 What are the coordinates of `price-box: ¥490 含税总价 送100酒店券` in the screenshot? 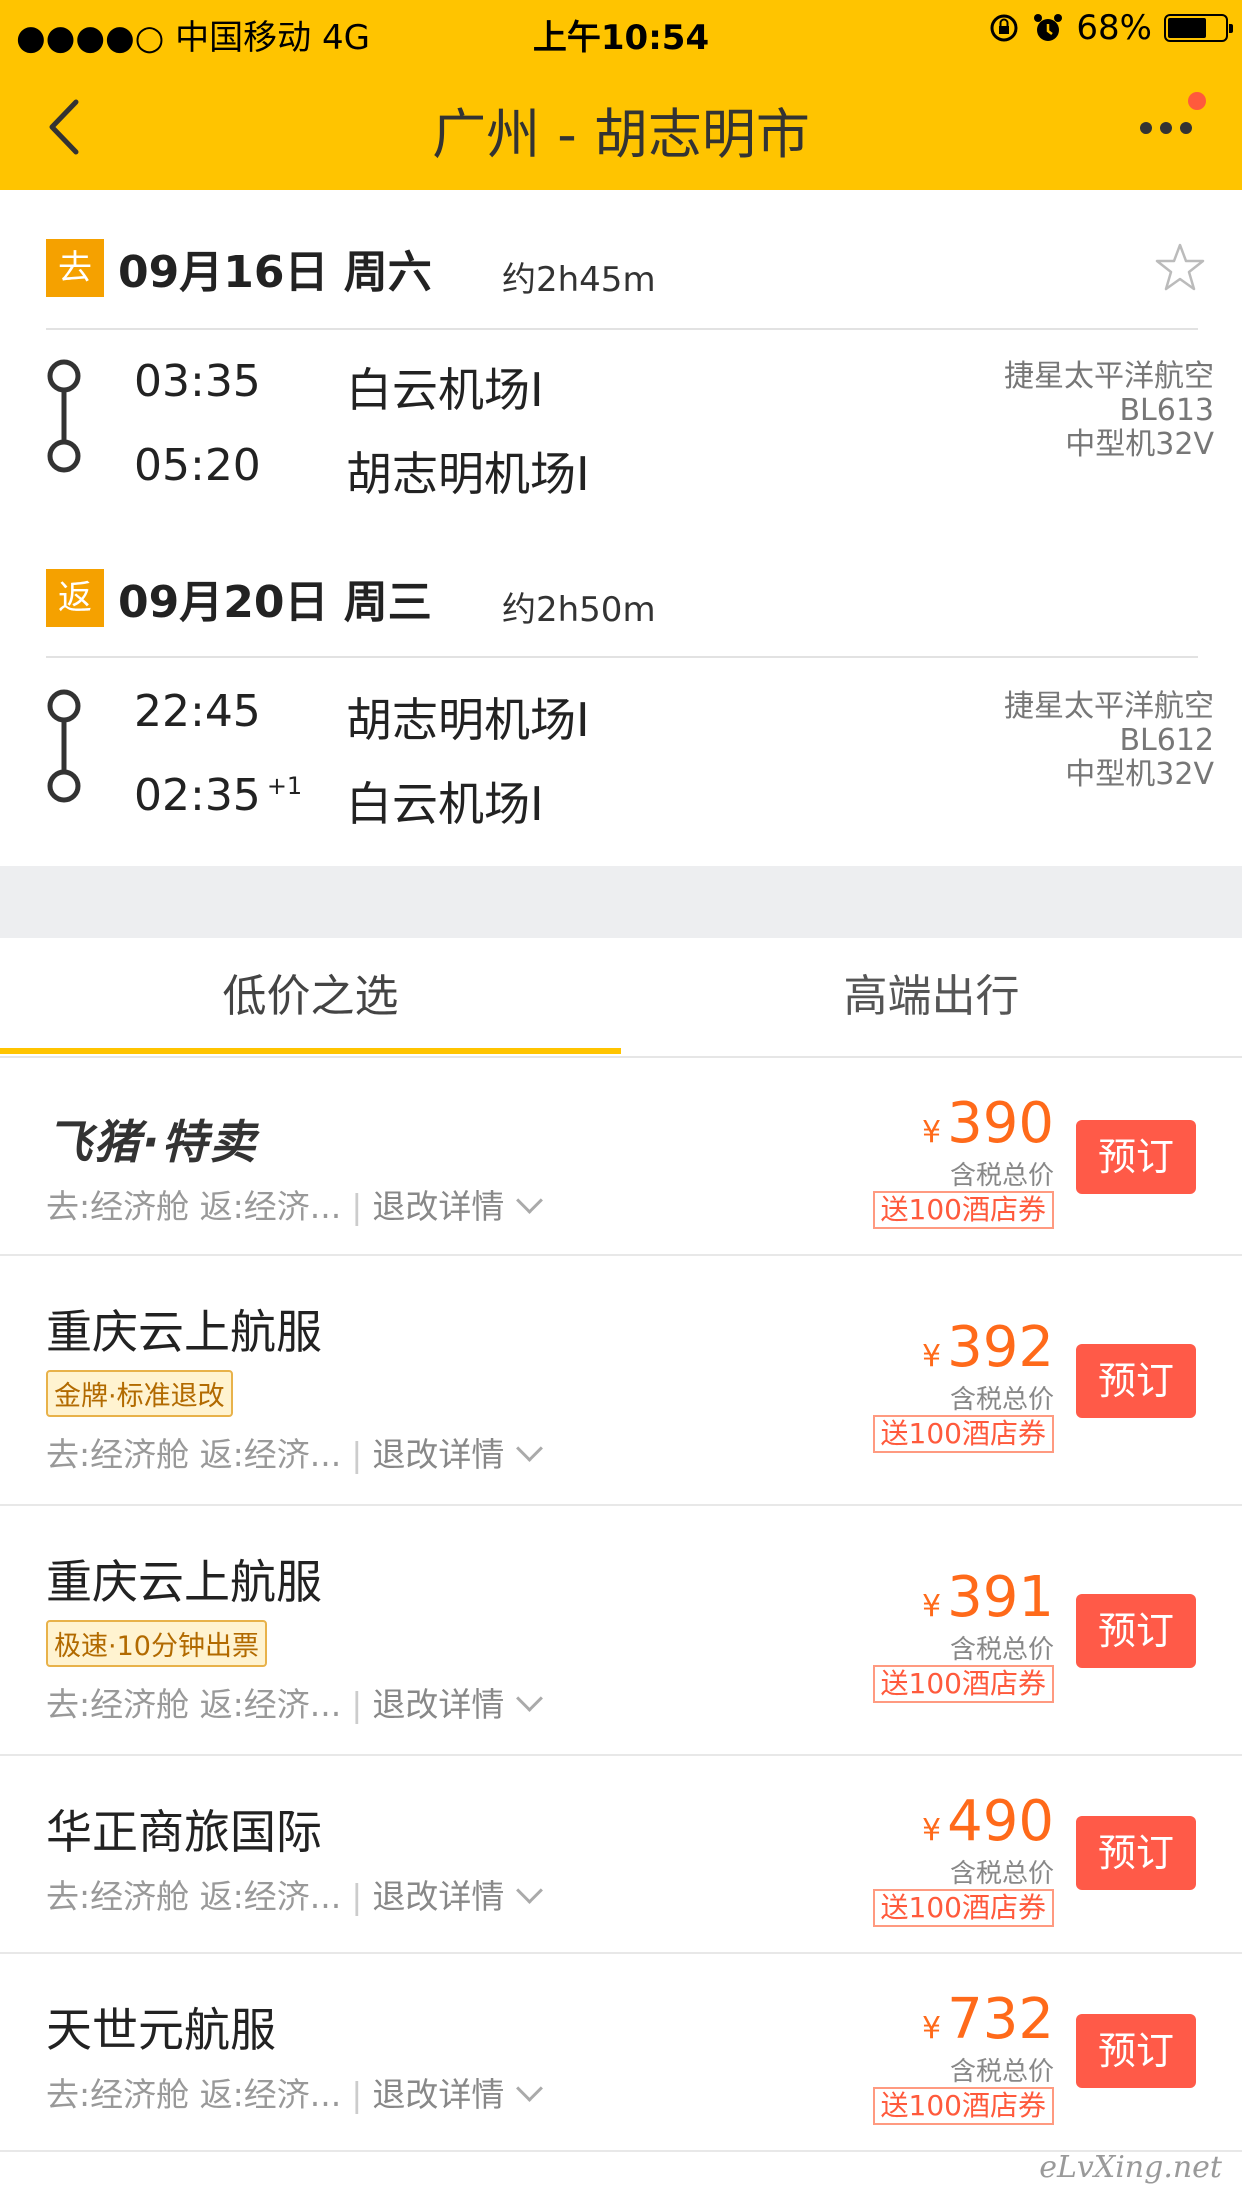 It's located at (944, 1859).